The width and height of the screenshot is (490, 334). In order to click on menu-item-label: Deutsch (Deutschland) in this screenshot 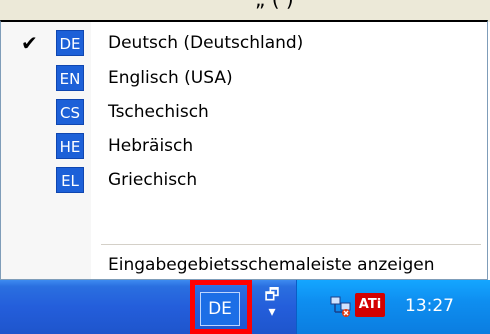, I will do `click(206, 43)`.